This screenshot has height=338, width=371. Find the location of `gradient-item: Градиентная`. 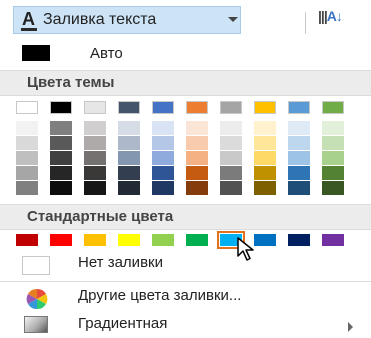

gradient-item: Градиентная is located at coordinates (185, 324).